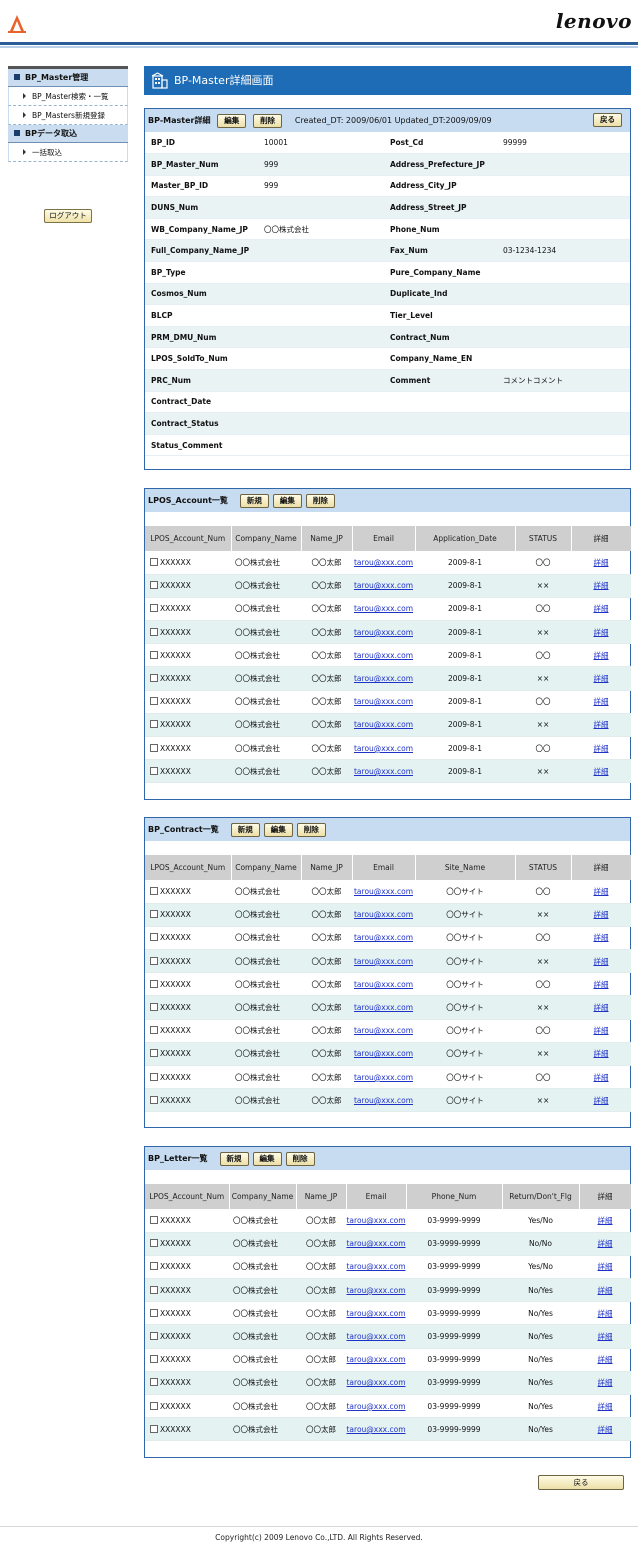  Describe the element at coordinates (68, 115) in the screenshot. I see `sidebar-item-new-register: BP_Masters新規登録` at that location.